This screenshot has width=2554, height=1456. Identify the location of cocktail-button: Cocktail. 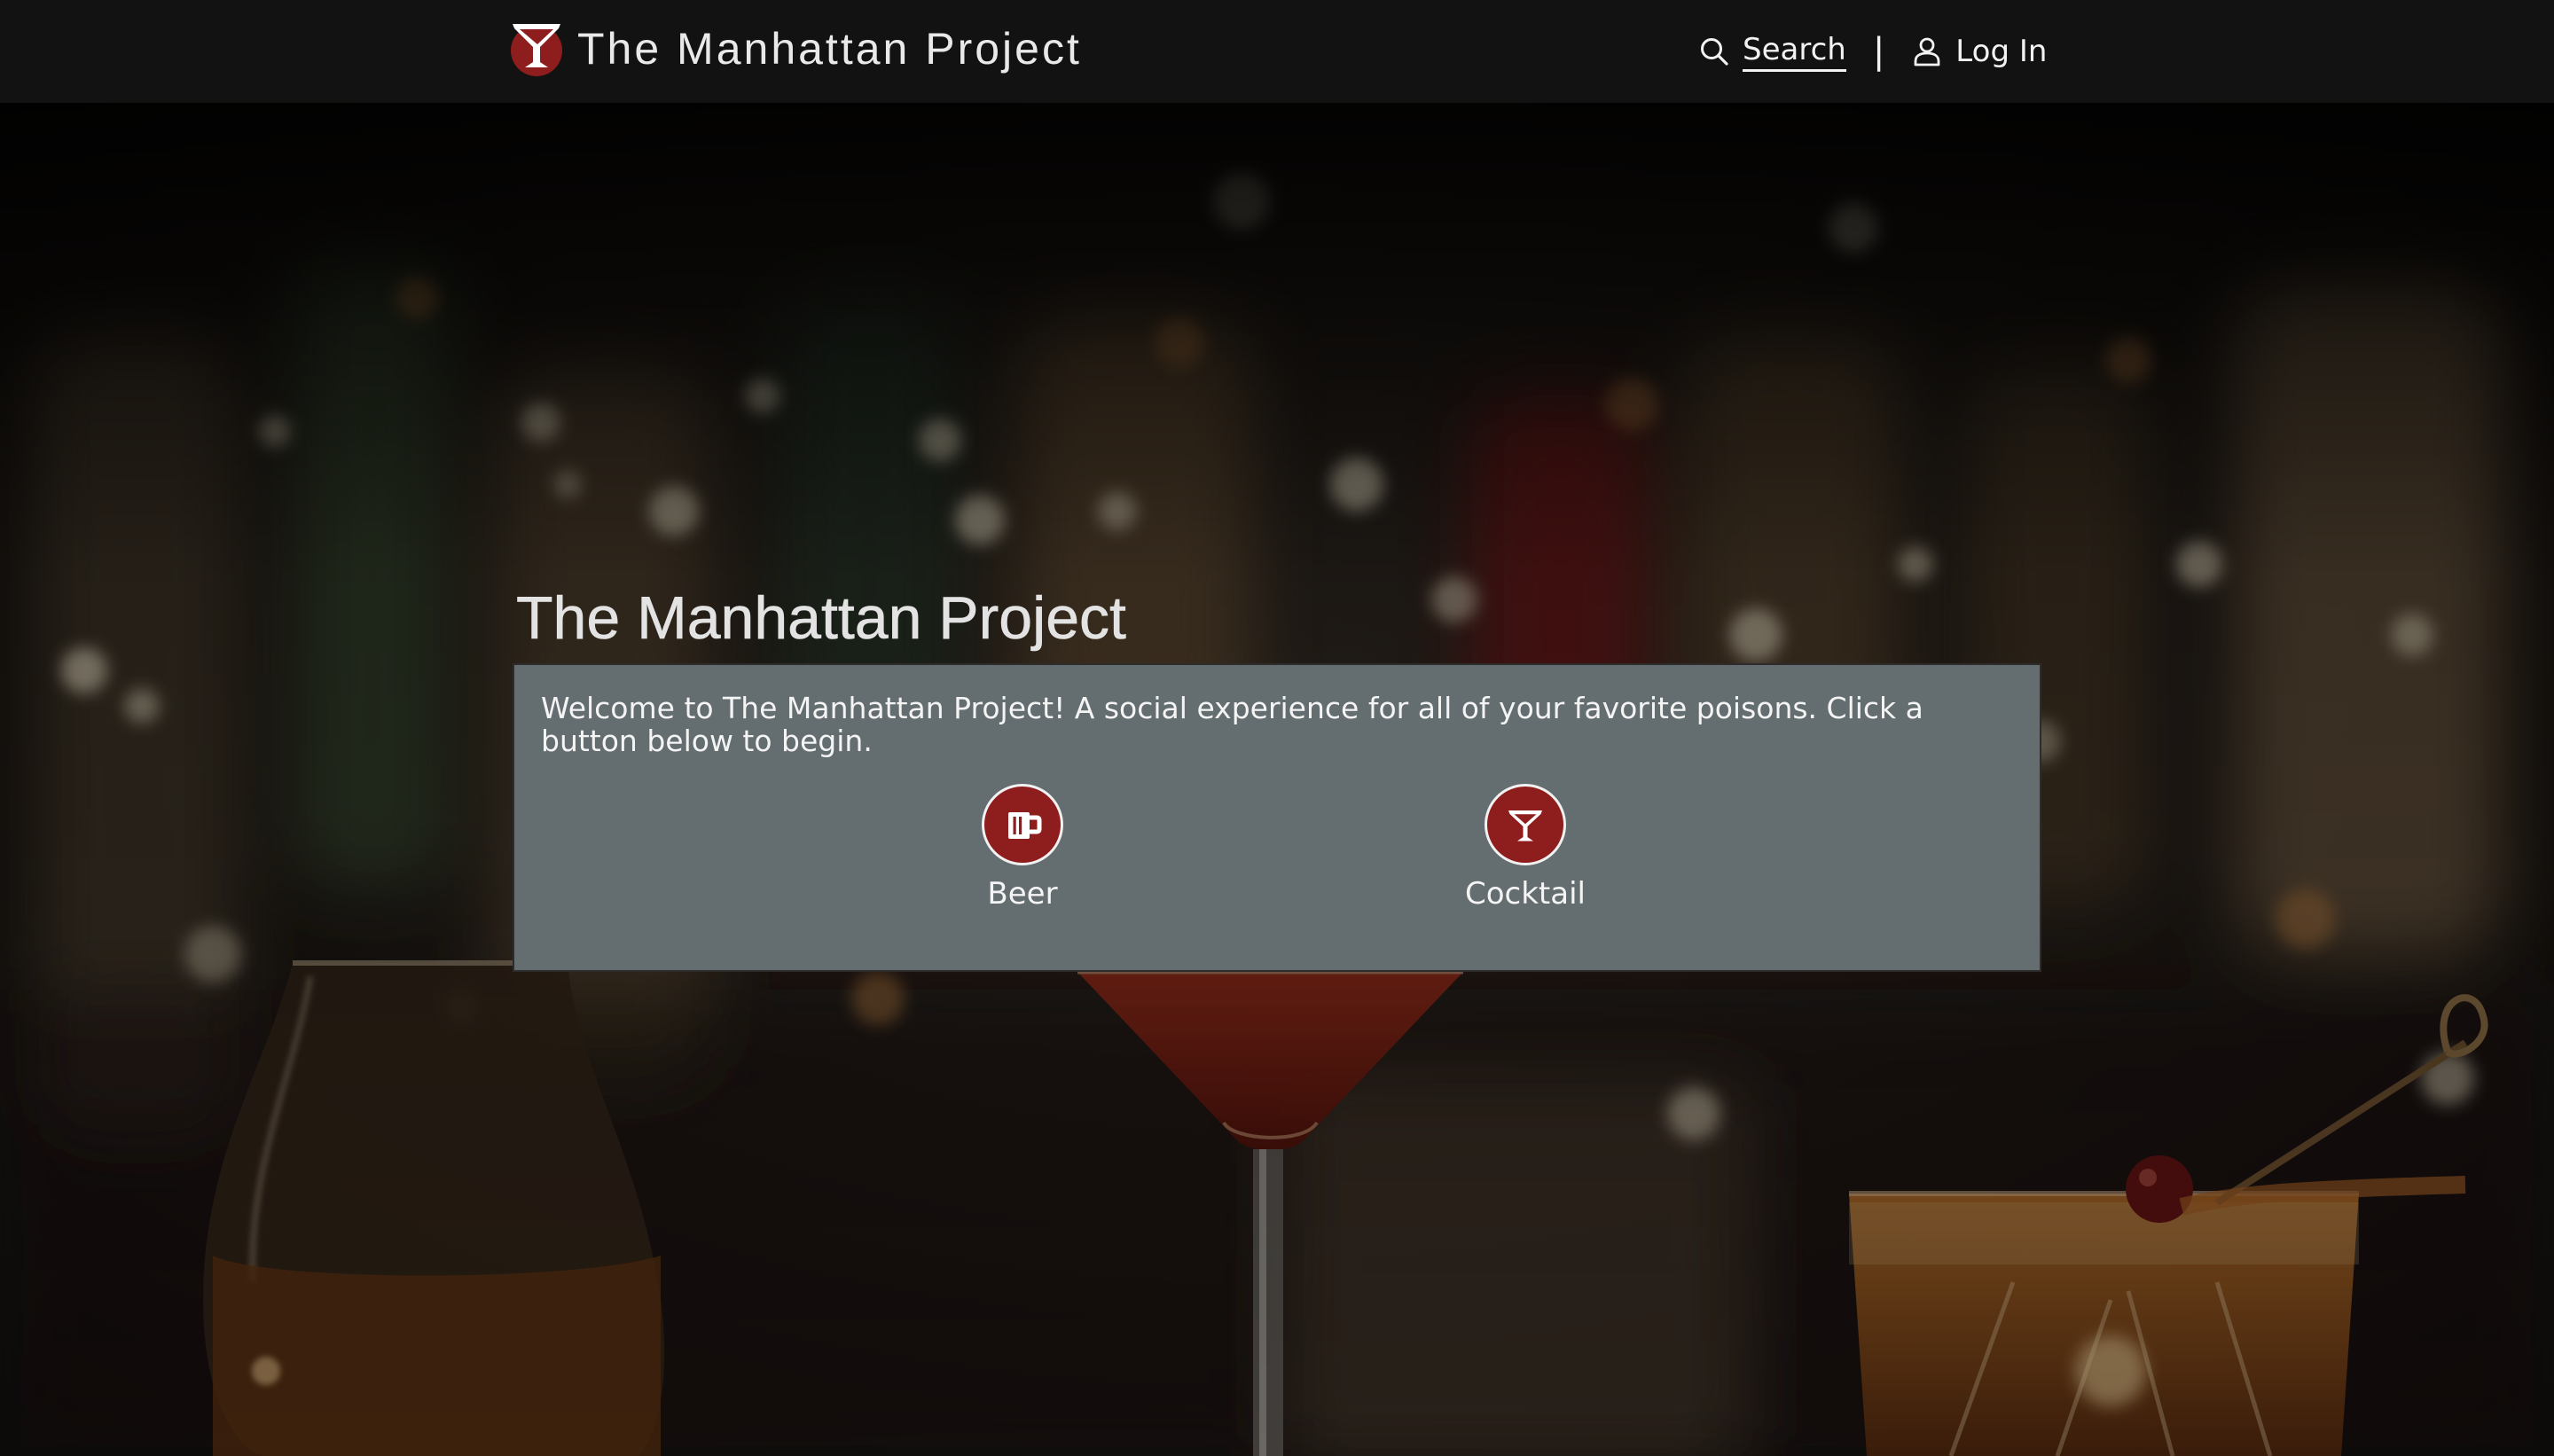
(1525, 848).